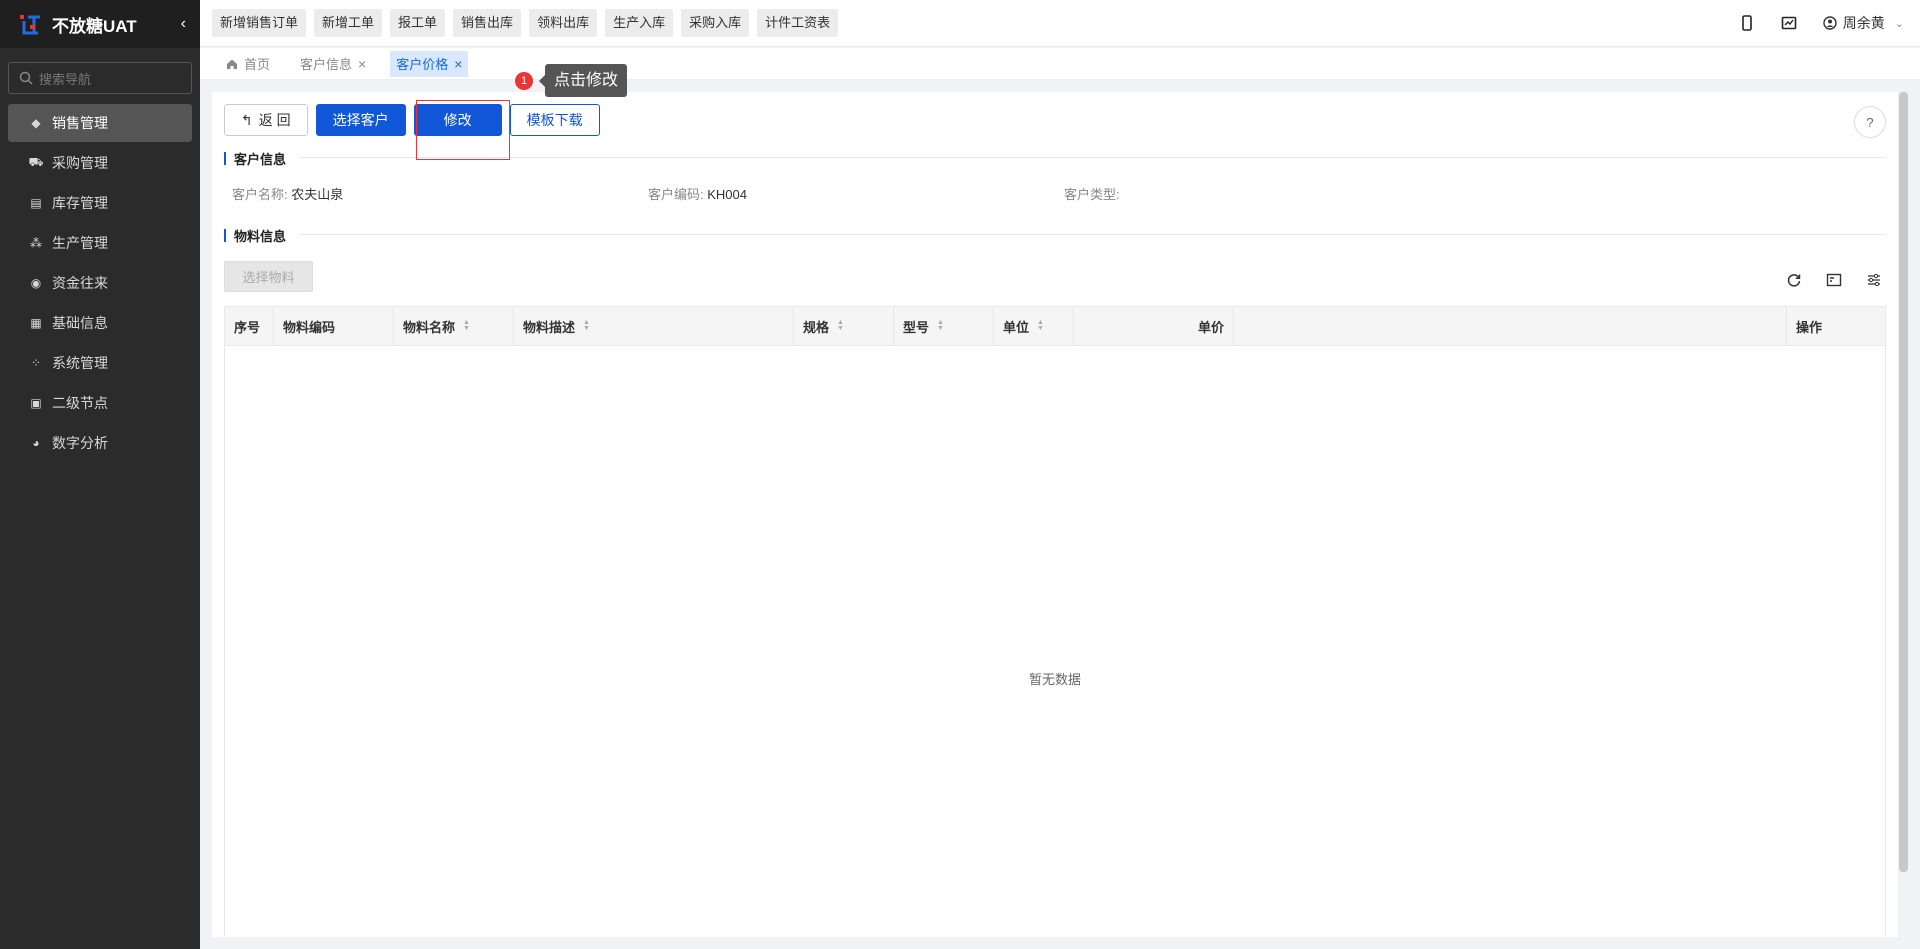  I want to click on customer-code-value: KH004, so click(727, 194).